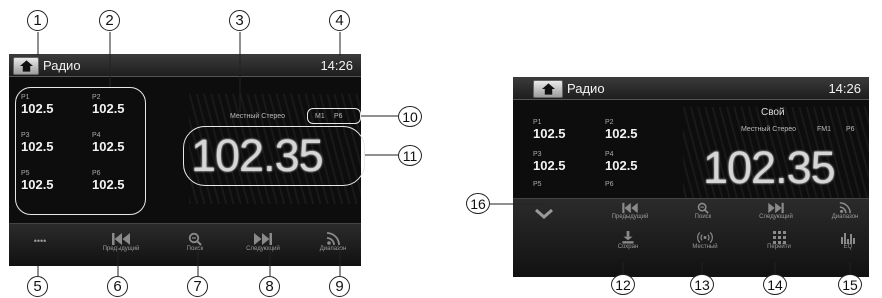 The height and width of the screenshot is (298, 882). What do you see at coordinates (478, 203) in the screenshot?
I see `callout-16: 16` at bounding box center [478, 203].